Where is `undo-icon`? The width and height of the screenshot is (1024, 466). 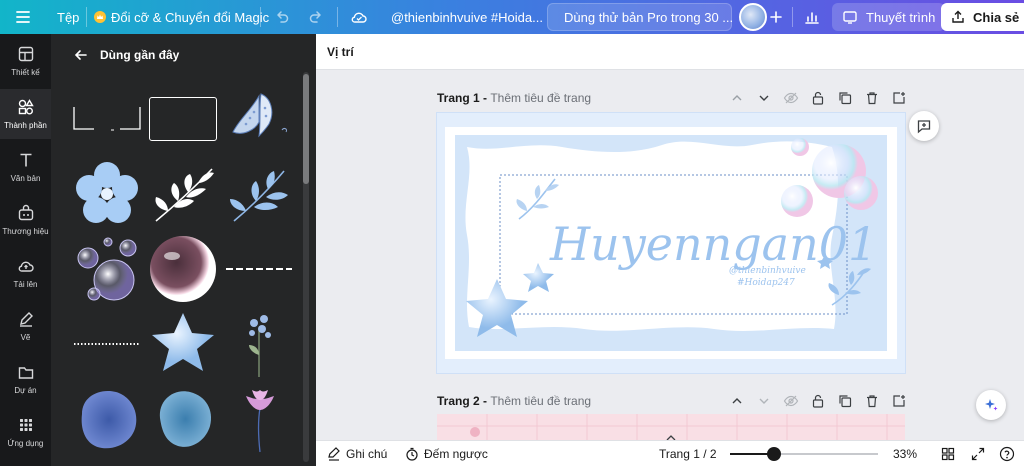
undo-icon is located at coordinates (282, 17).